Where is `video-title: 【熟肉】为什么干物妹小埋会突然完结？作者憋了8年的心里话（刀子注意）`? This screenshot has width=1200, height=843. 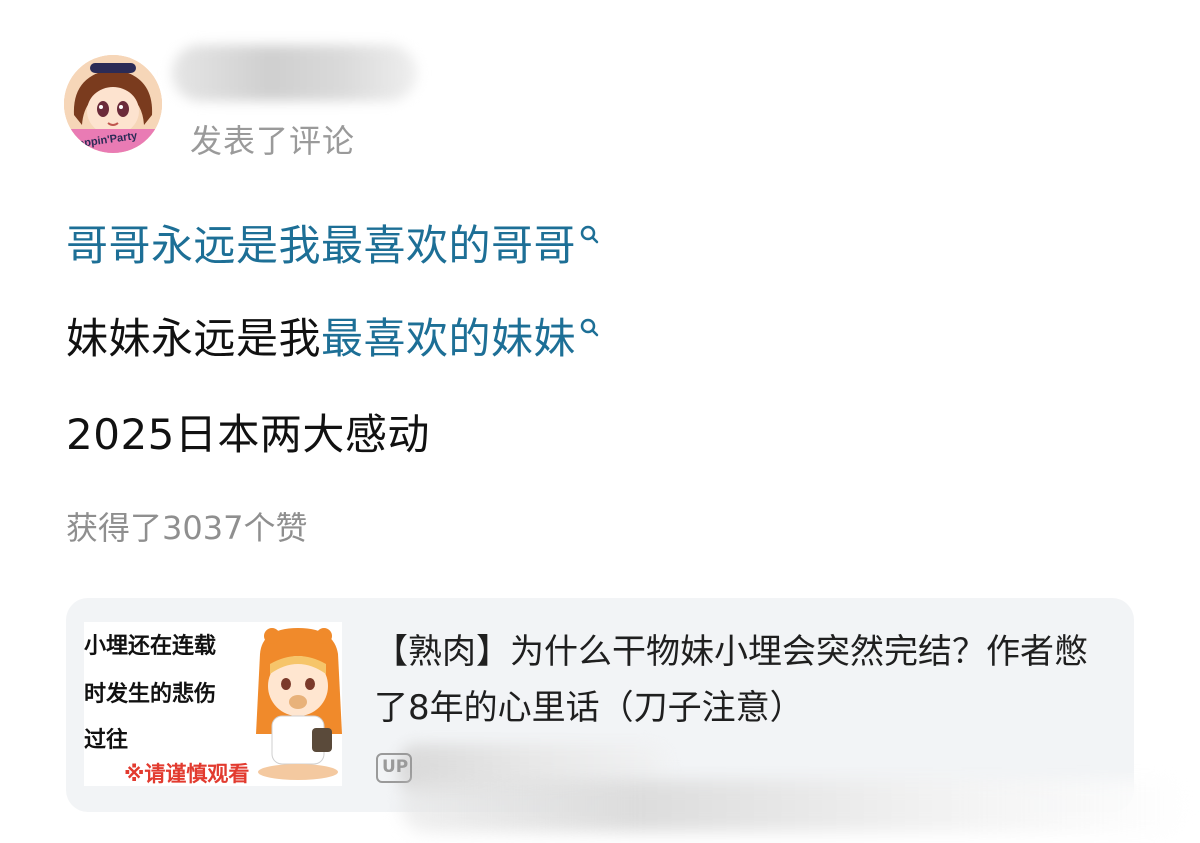
video-title: 【熟肉】为什么干物妹小埋会突然完结？作者憋了8年的心里话（刀子注意） is located at coordinates (734, 680).